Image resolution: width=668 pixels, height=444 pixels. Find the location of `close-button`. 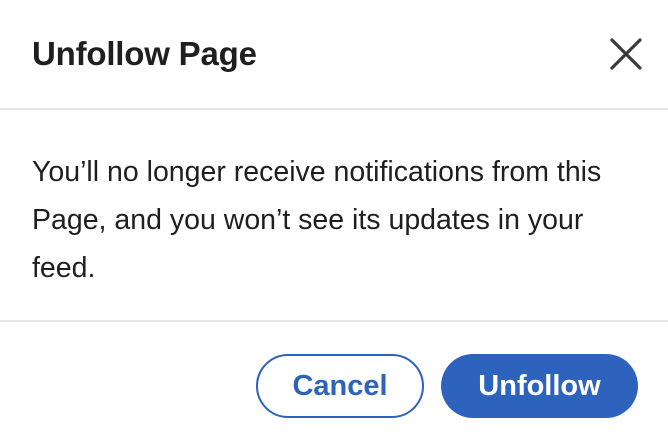

close-button is located at coordinates (626, 54).